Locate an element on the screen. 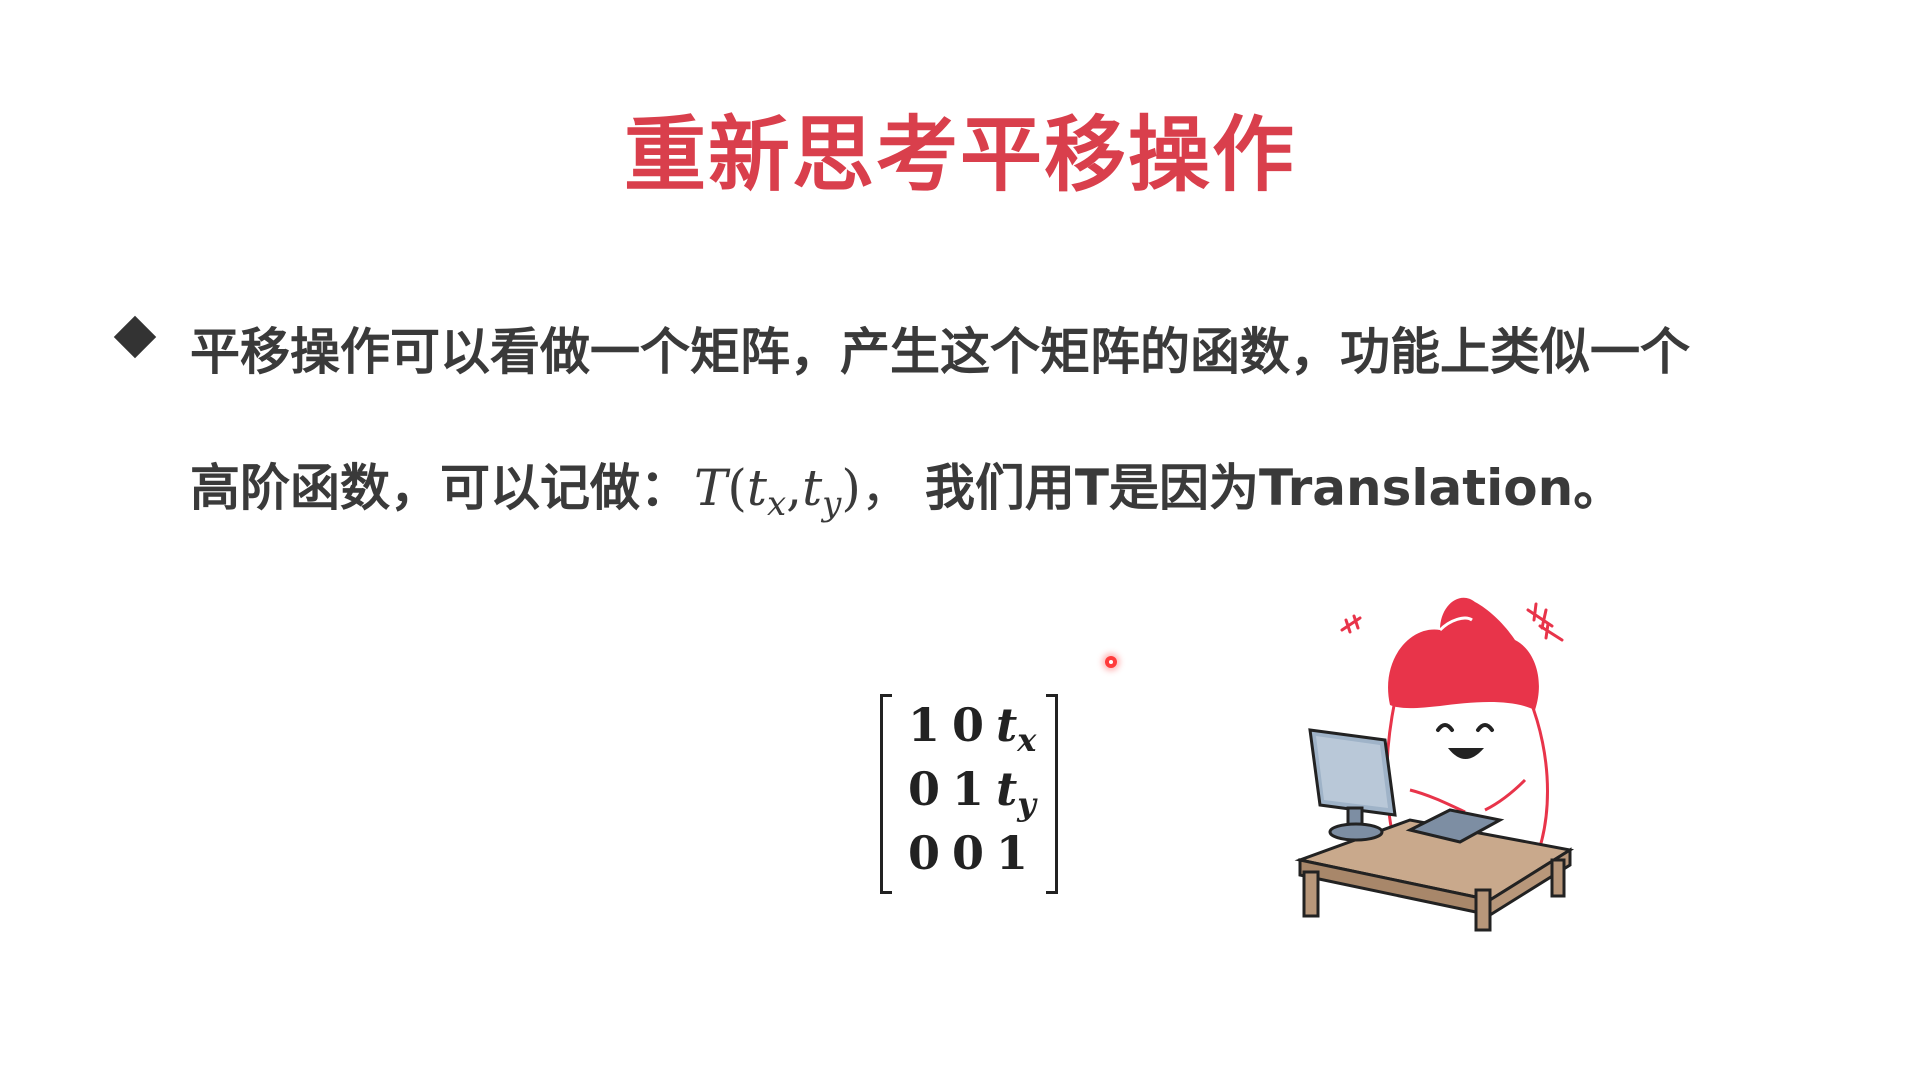 The image size is (1920, 1080). formula-arg2: t is located at coordinates (812, 488).